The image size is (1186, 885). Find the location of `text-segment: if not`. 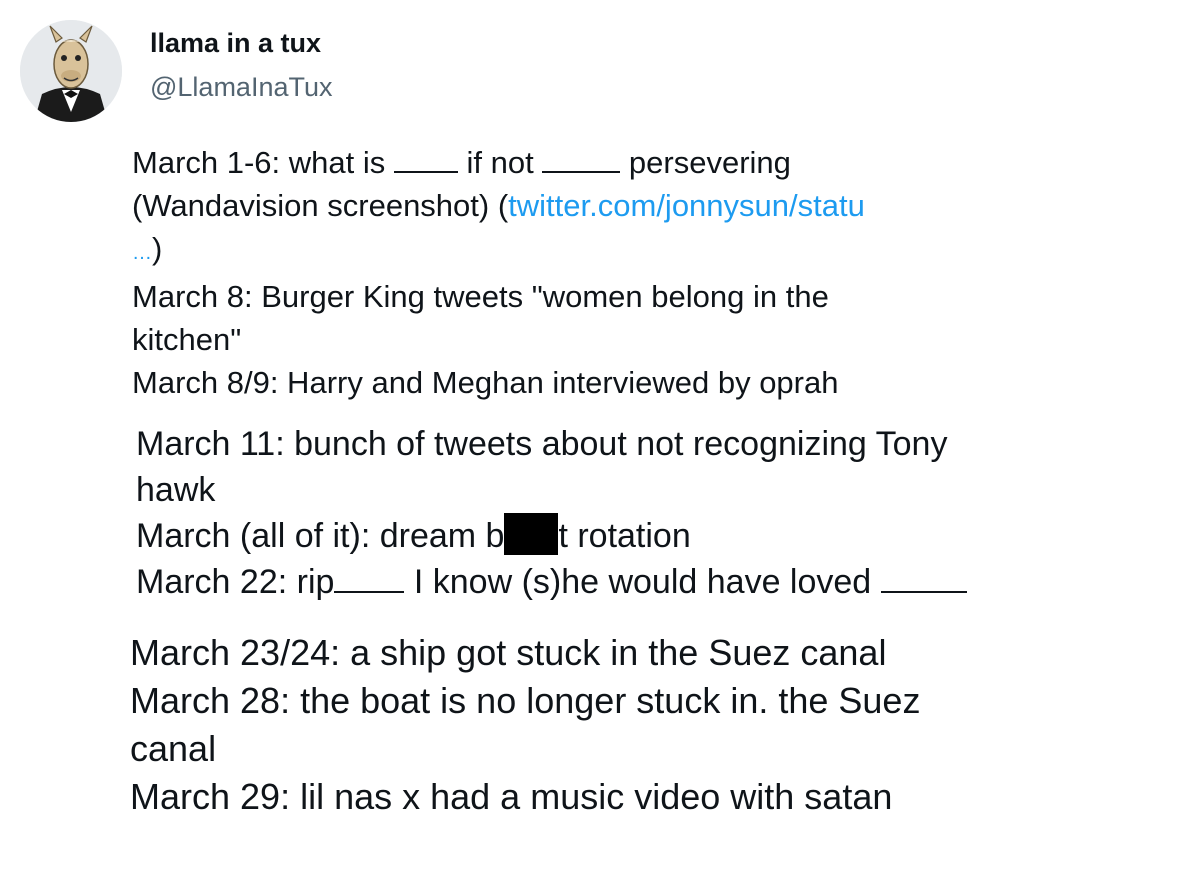

text-segment: if not is located at coordinates (500, 162).